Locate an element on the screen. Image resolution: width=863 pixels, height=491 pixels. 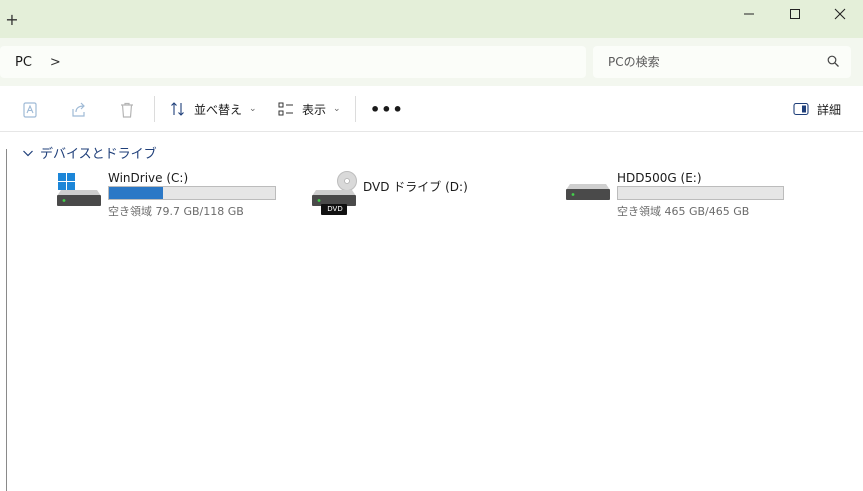
drive-name: HDD500G (E:) is located at coordinates (659, 178).